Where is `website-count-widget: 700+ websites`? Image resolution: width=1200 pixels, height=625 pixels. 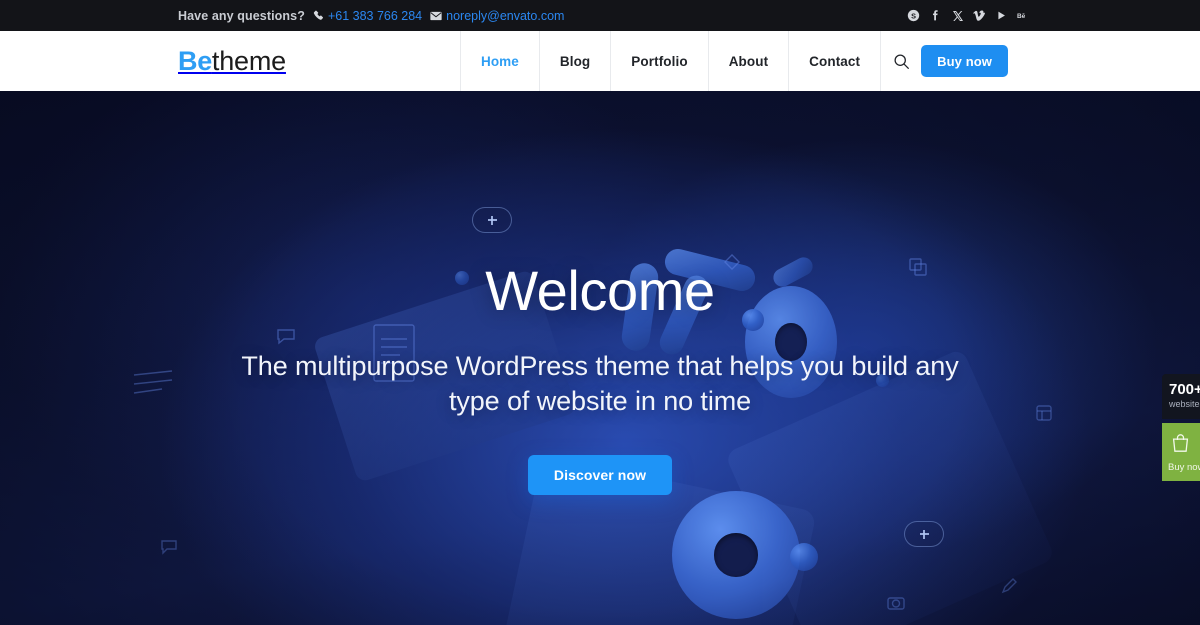
website-count-widget: 700+ websites is located at coordinates (1181, 396).